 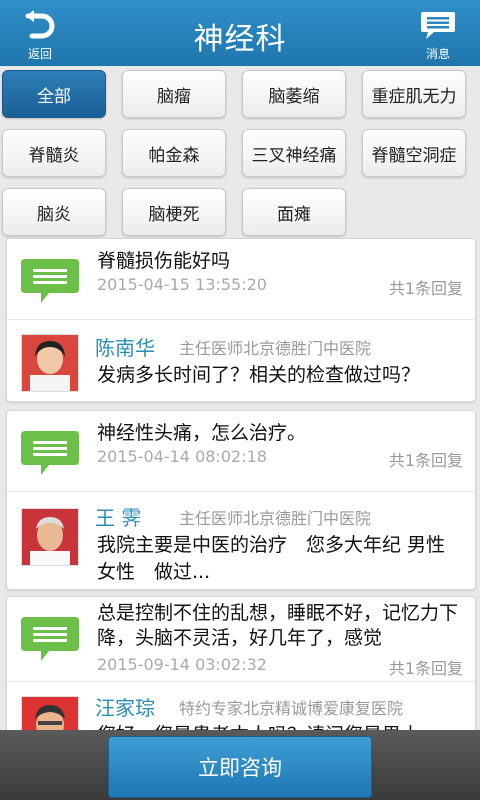 I want to click on answer-text: 发病多长时间了？相关的检查做过吗？, so click(x=259, y=375).